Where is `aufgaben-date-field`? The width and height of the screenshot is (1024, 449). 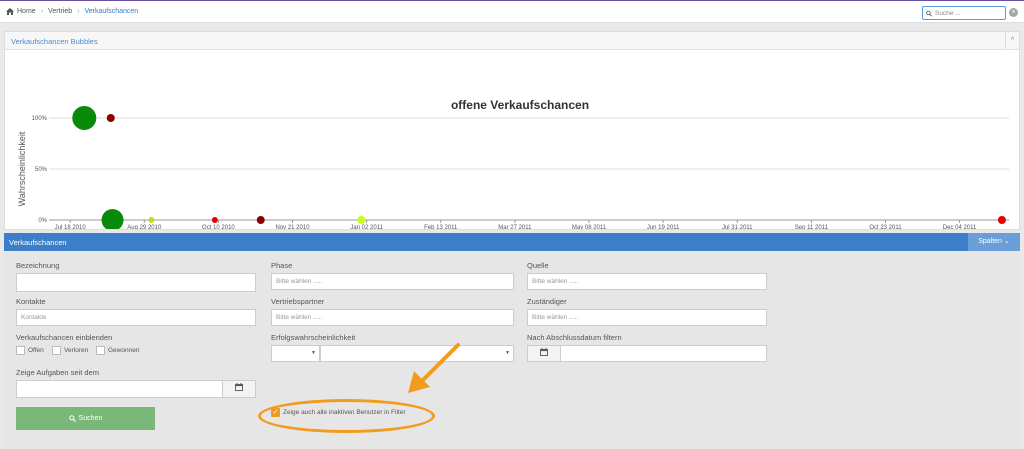 aufgaben-date-field is located at coordinates (119, 389).